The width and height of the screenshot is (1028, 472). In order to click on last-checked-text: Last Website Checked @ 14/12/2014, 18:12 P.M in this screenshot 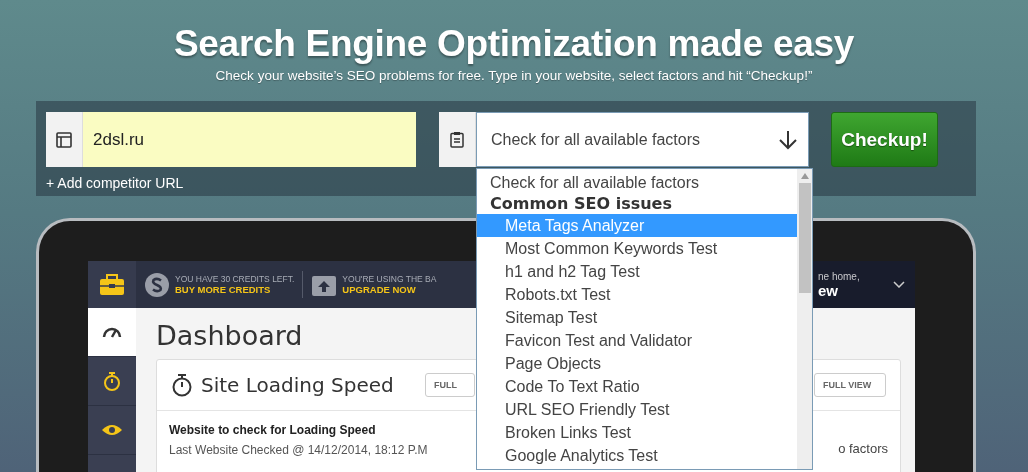, I will do `click(298, 450)`.